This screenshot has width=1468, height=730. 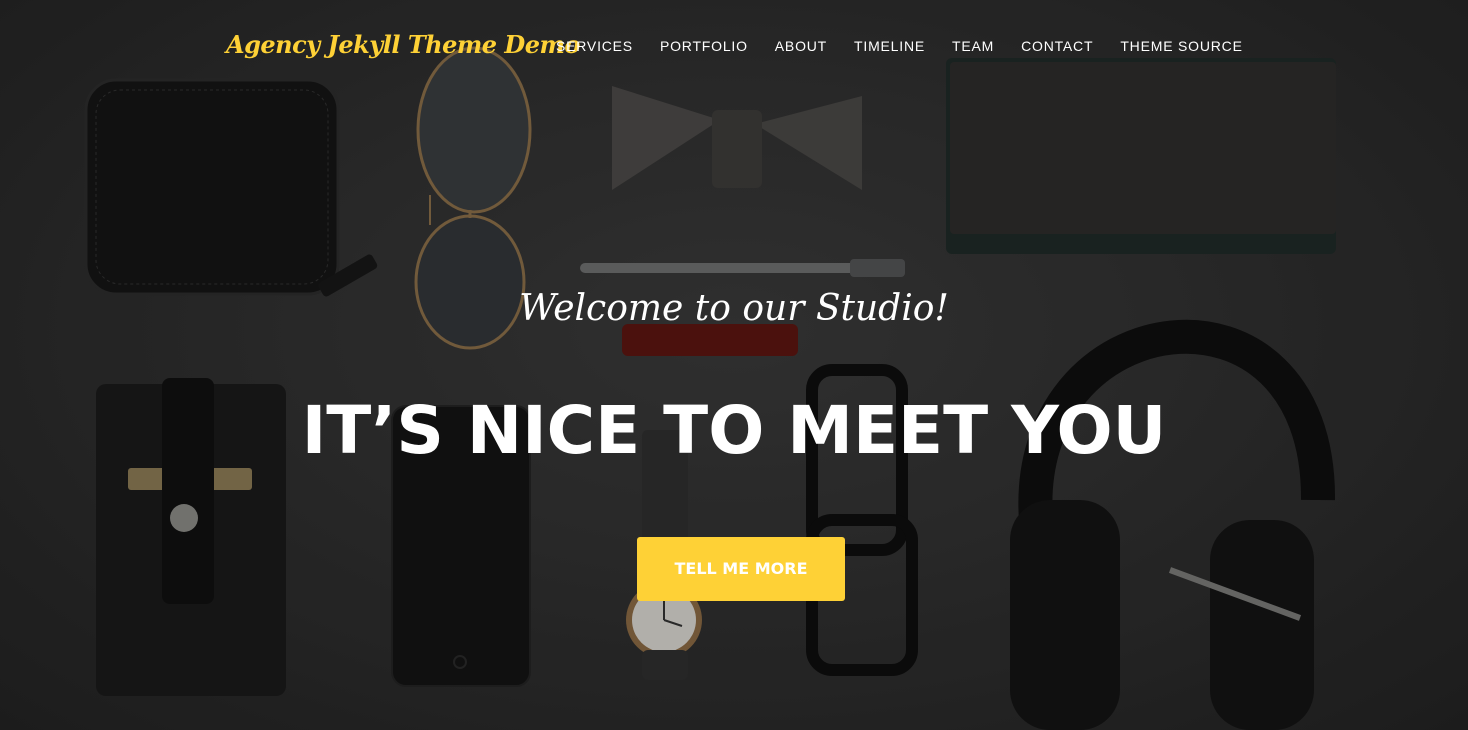 I want to click on nav-item-contact: CONTACT, so click(x=1057, y=46).